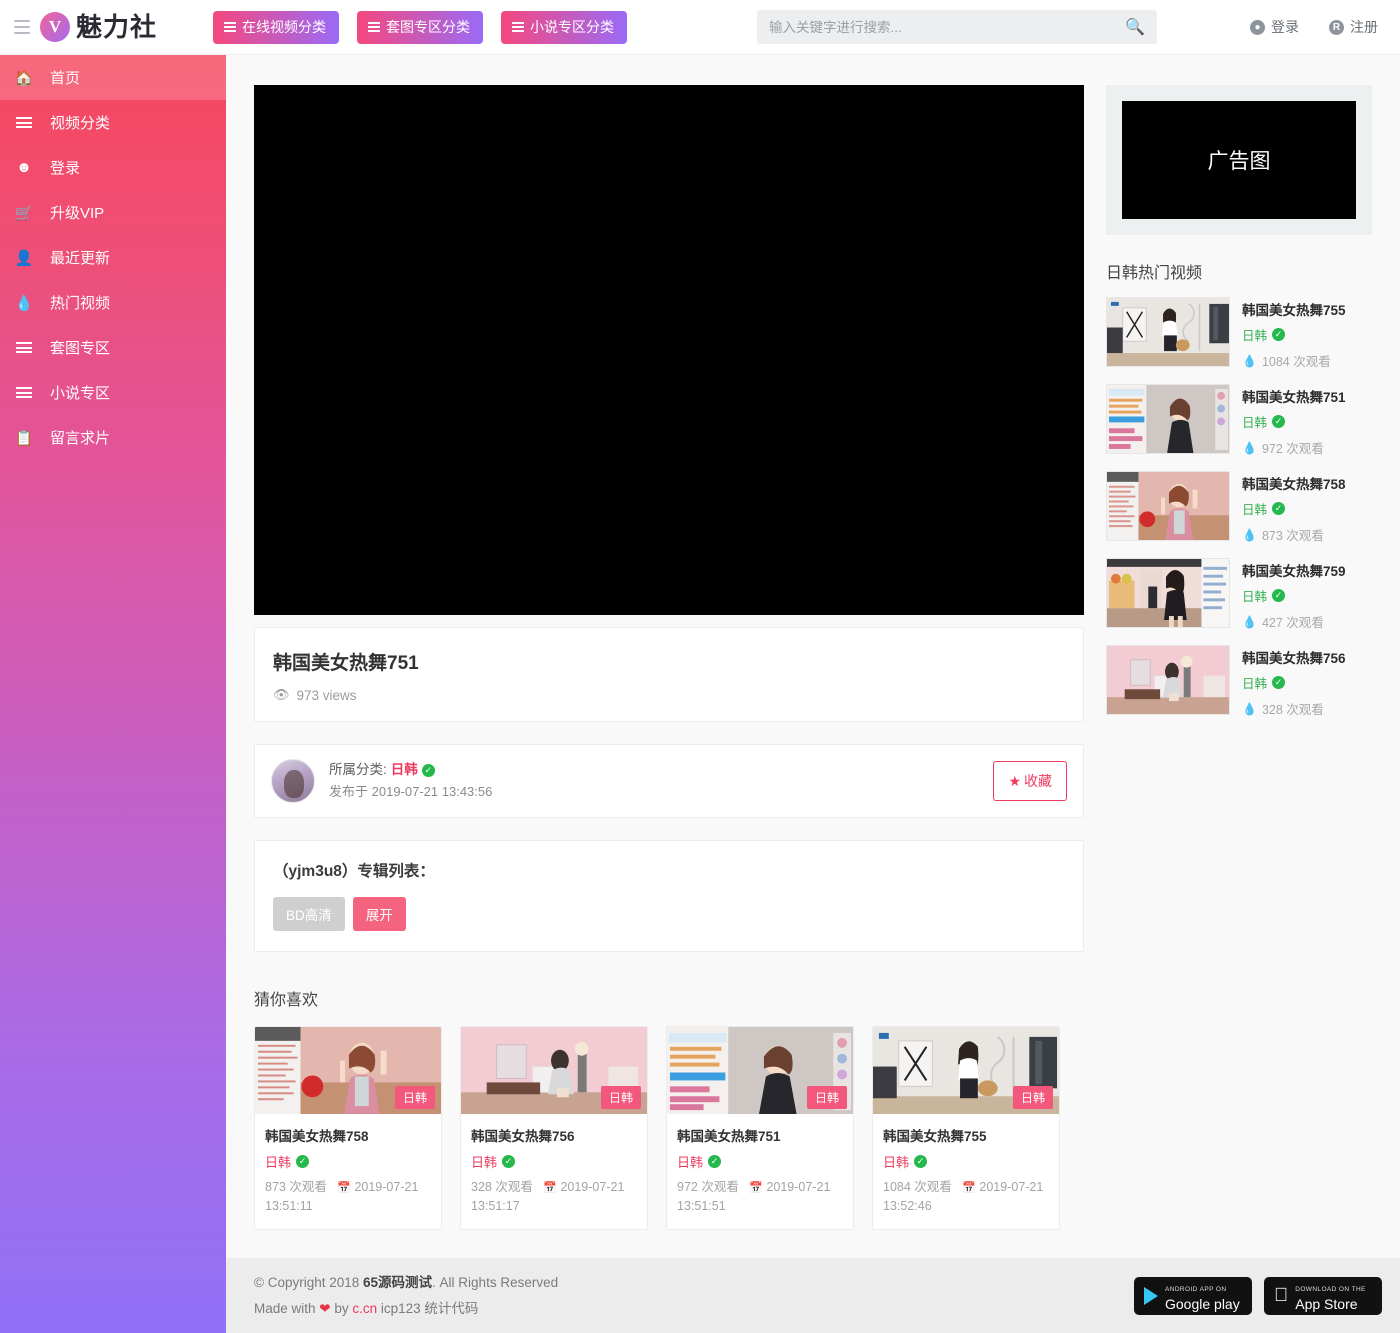  Describe the element at coordinates (293, 781) in the screenshot. I see `avatar` at that location.